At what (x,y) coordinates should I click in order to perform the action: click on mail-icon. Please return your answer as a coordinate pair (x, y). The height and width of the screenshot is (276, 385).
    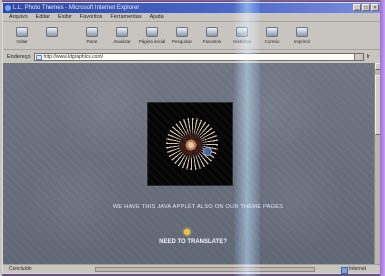
    Looking at the image, I should click on (272, 32).